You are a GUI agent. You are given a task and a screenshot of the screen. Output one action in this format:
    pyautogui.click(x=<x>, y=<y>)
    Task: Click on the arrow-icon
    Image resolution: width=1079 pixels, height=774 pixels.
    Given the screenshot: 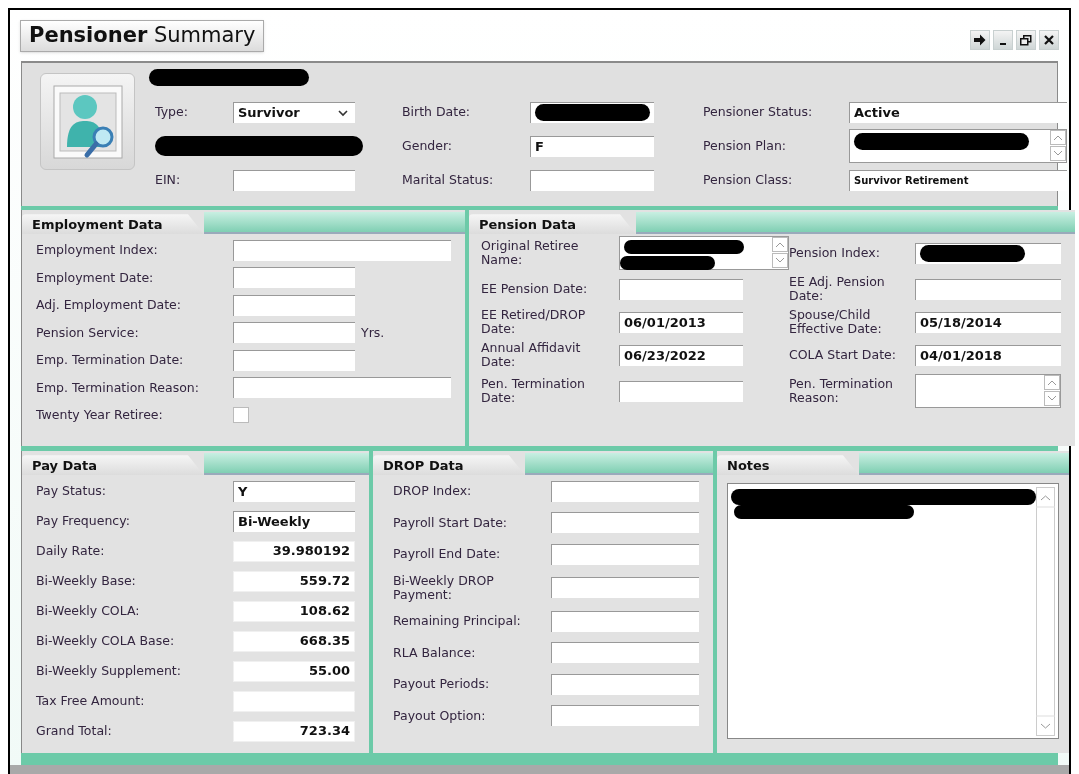 What is the action you would take?
    pyautogui.click(x=980, y=40)
    